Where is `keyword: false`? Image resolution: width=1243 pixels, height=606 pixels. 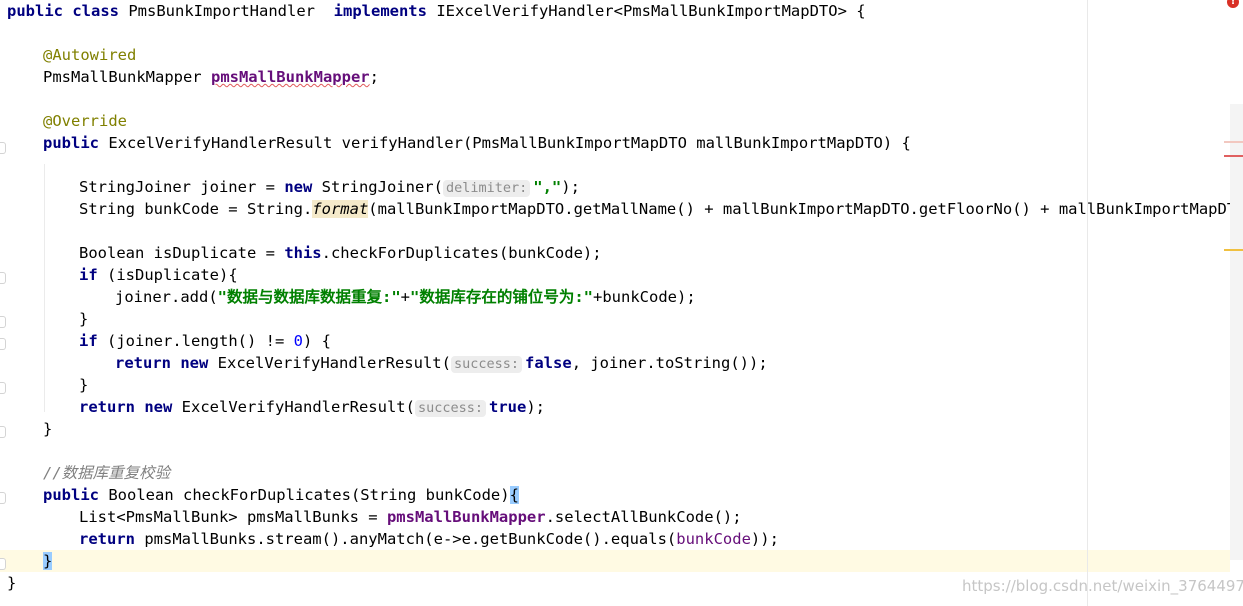 keyword: false is located at coordinates (548, 363).